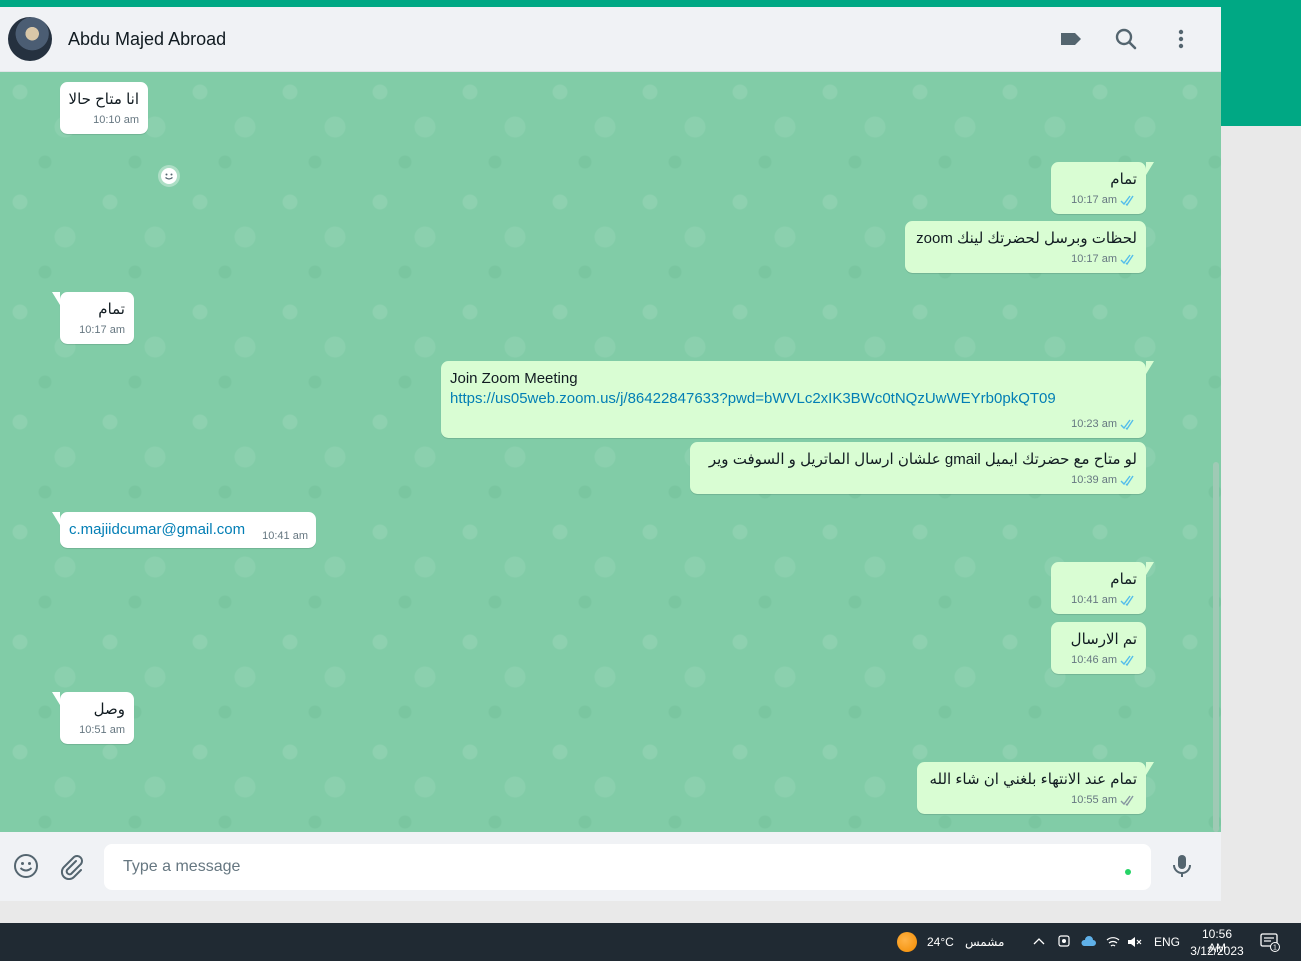 This screenshot has height=961, width=1301. Describe the element at coordinates (650, 942) in the screenshot. I see `taskbar: 24°C مشمس ENG 10:56 AM 3/12/2023 1` at that location.